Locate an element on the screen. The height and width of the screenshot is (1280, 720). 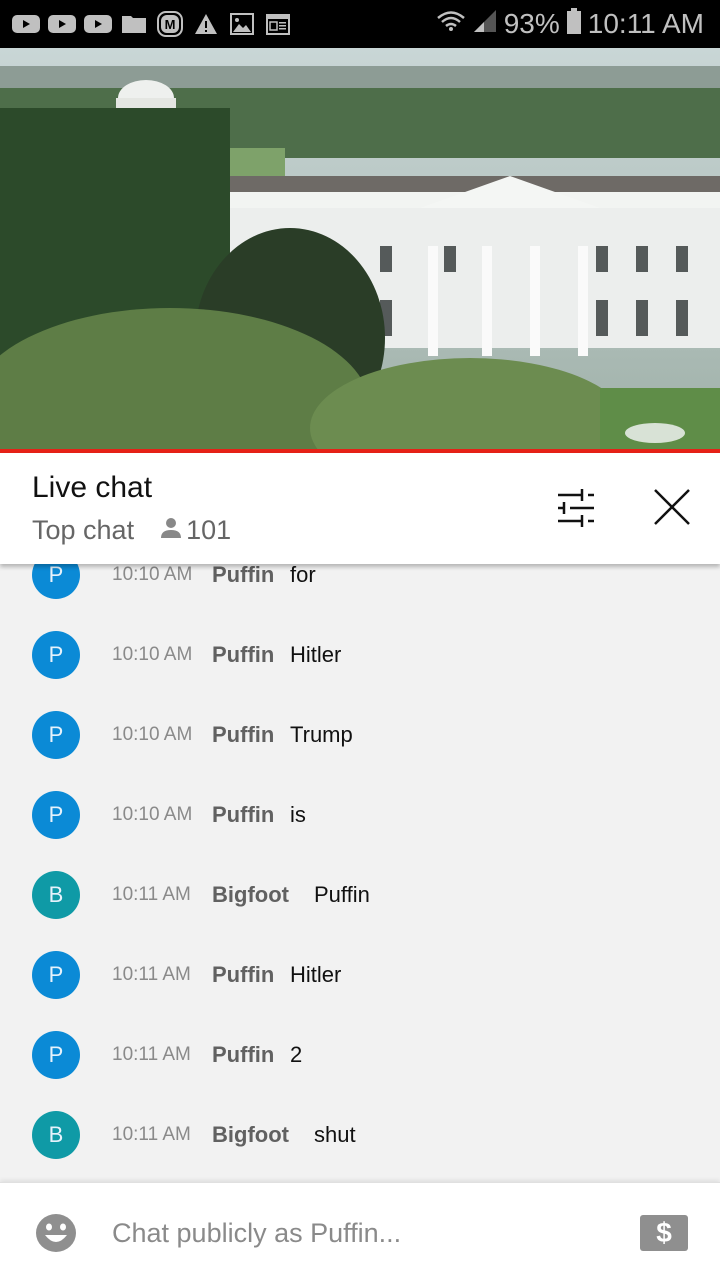
chat-message: P 10:10 AM Puffin is is located at coordinates (360, 815).